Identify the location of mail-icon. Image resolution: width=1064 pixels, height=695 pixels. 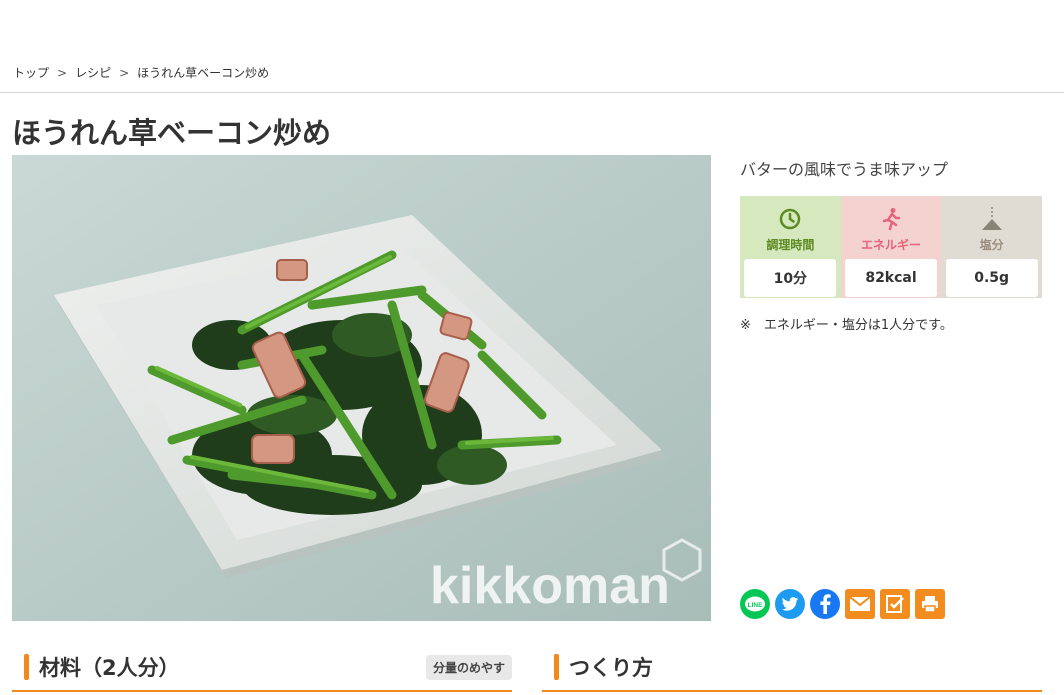
(860, 604).